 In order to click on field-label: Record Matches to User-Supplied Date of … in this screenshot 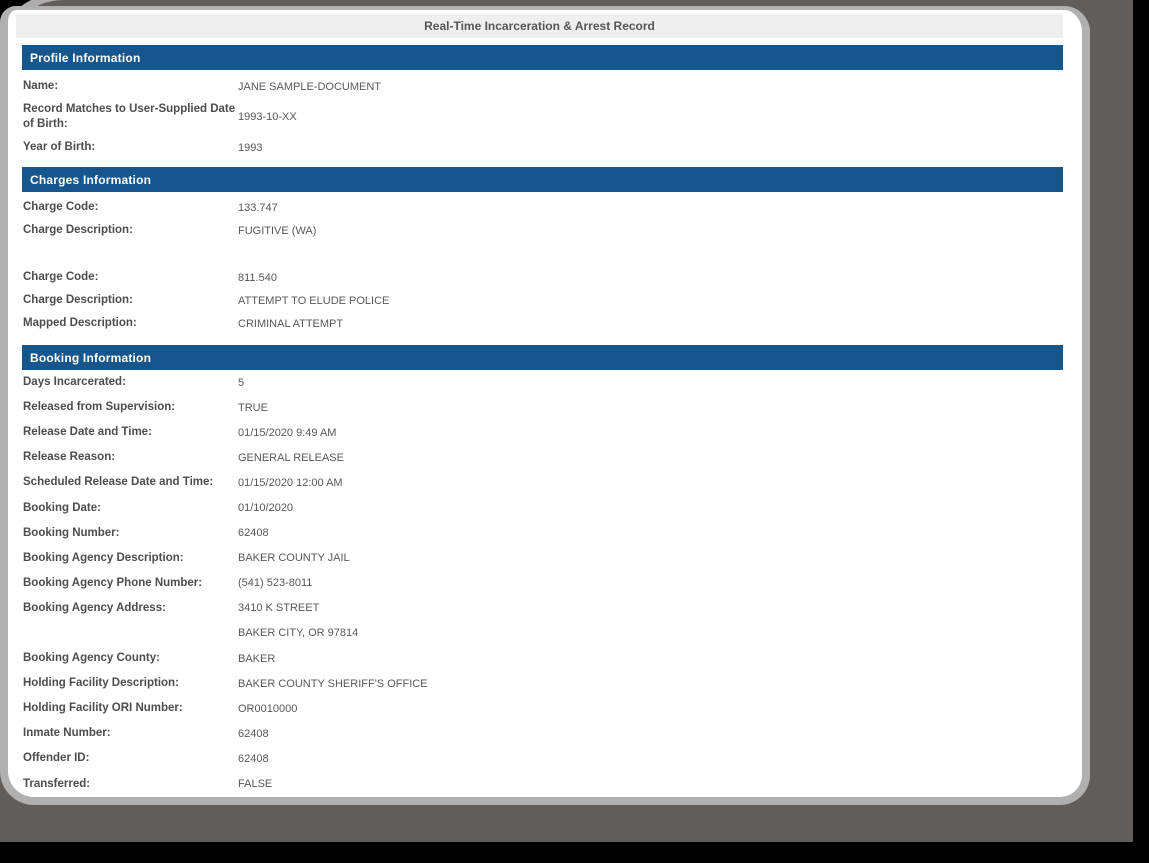, I will do `click(129, 116)`.